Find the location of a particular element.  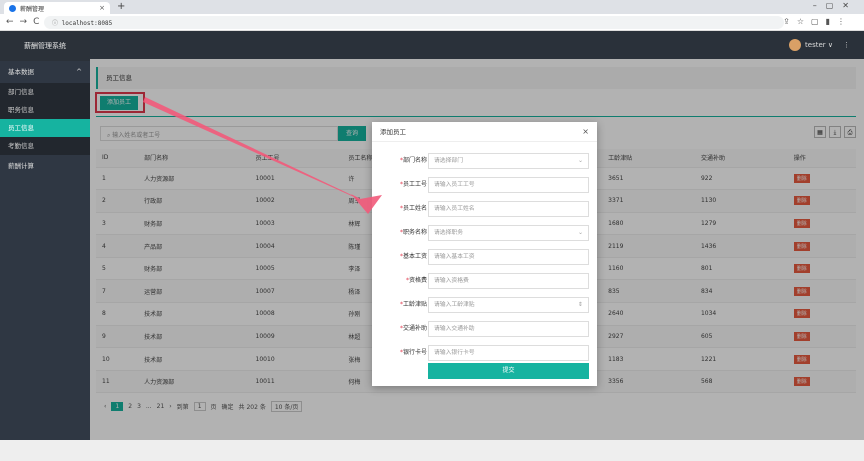

field-label: *银行卡号 is located at coordinates (413, 353).